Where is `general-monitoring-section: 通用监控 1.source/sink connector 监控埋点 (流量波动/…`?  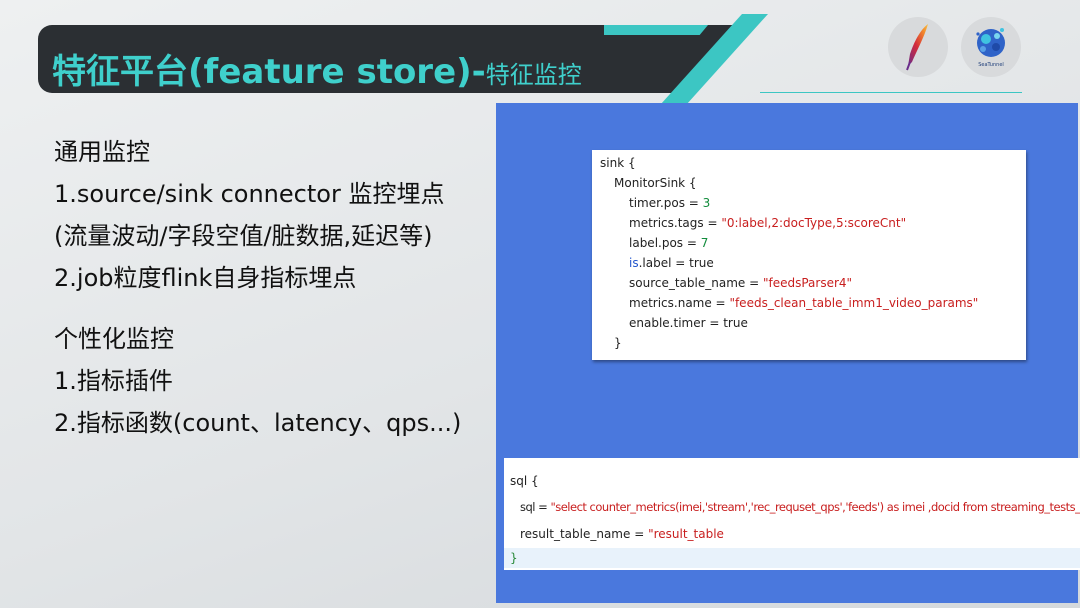 general-monitoring-section: 通用监控 1.source/sink connector 监控埋点 (流量波动/… is located at coordinates (249, 215).